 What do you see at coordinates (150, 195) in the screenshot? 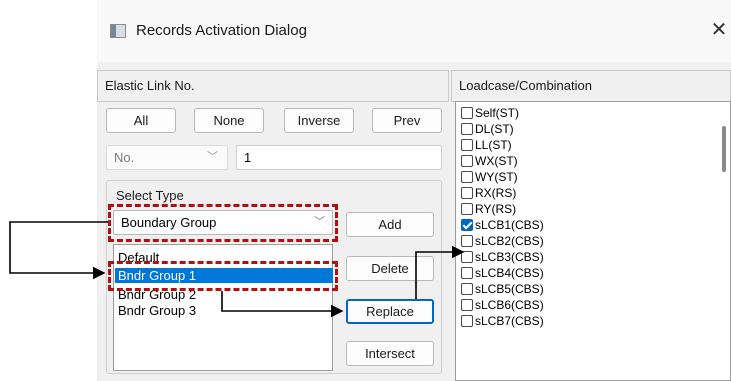
I see `select-type-label: Select Type` at bounding box center [150, 195].